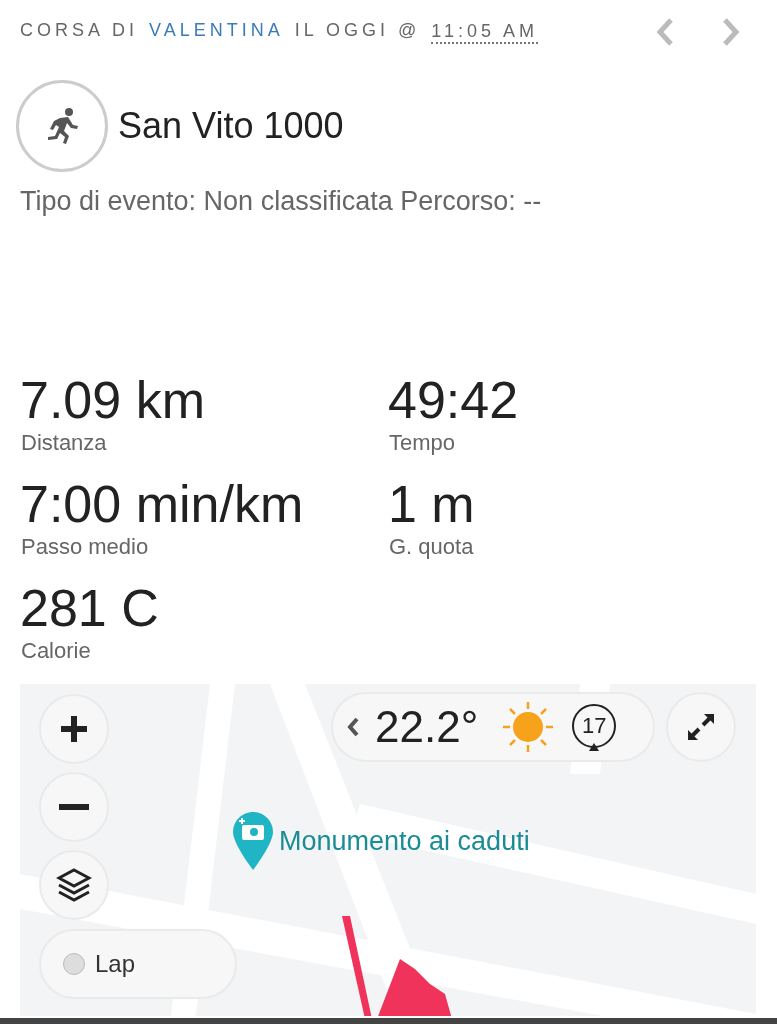 This screenshot has height=1024, width=777. I want to click on header-text: IL OGGI @, so click(357, 31).